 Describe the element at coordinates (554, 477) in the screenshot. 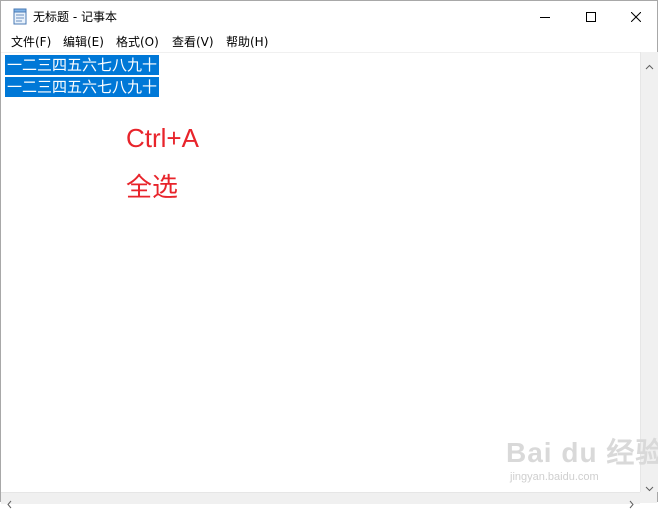

I see `watermark-url: jingyan.baidu.com` at that location.